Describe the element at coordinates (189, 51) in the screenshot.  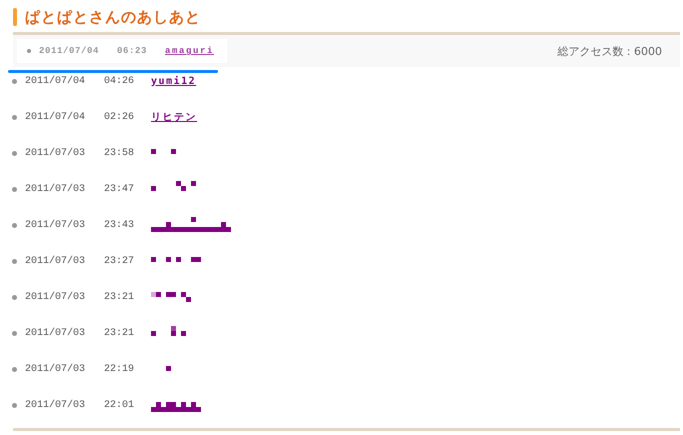
I see `visitor-link: amaguri` at that location.